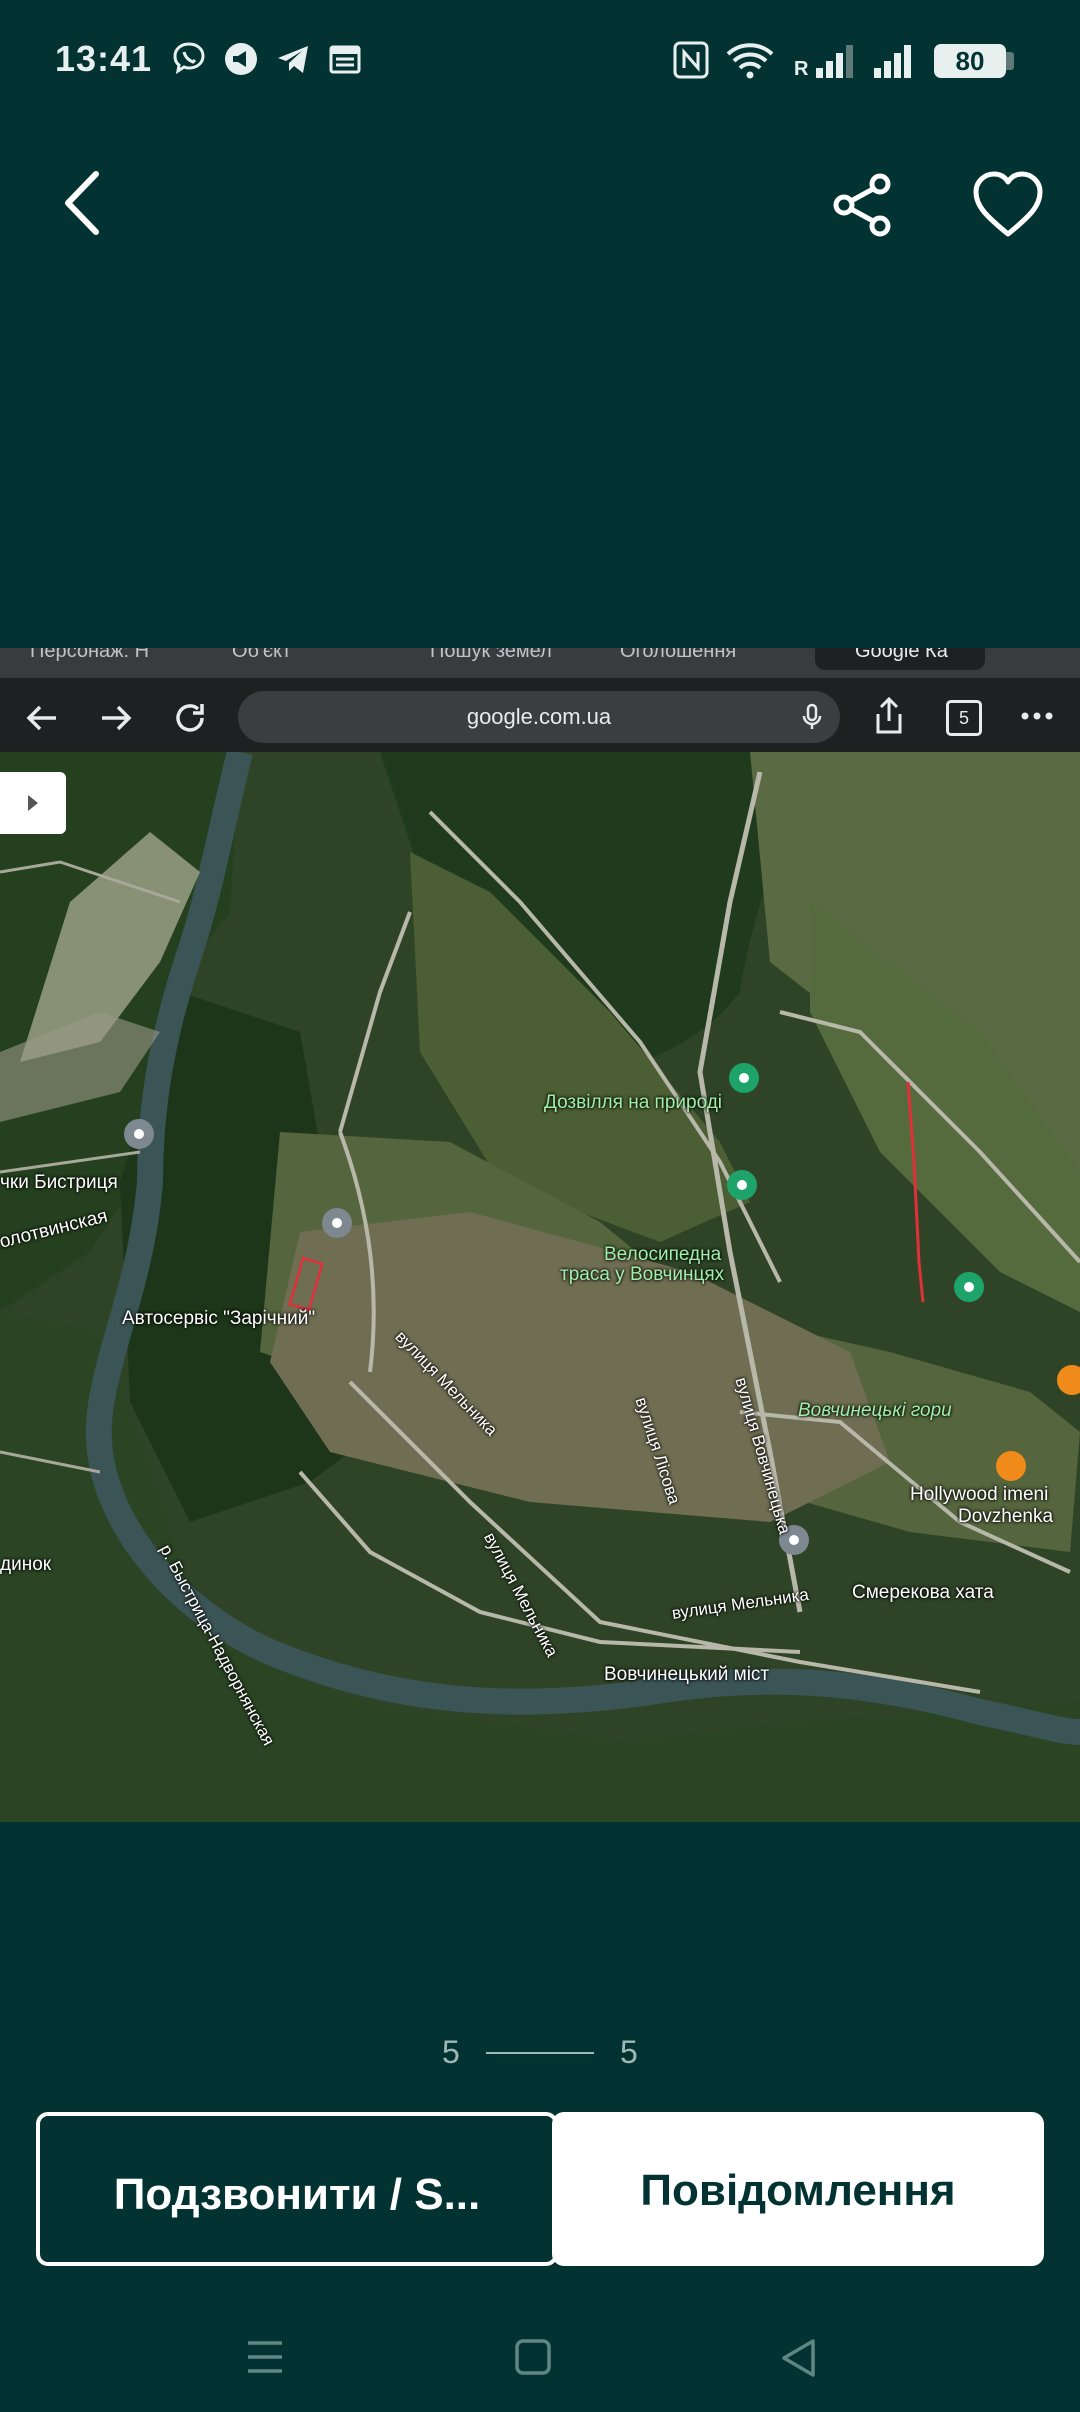 The image size is (1080, 2412). What do you see at coordinates (293, 59) in the screenshot?
I see `telegram-icon` at bounding box center [293, 59].